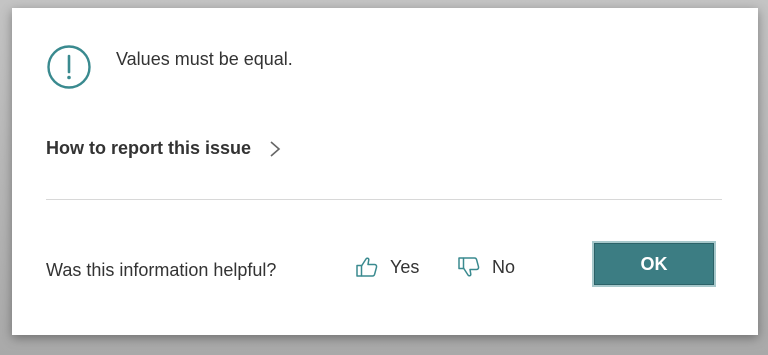 The image size is (768, 355). I want to click on feedback-yes-button: Yes, so click(381, 267).